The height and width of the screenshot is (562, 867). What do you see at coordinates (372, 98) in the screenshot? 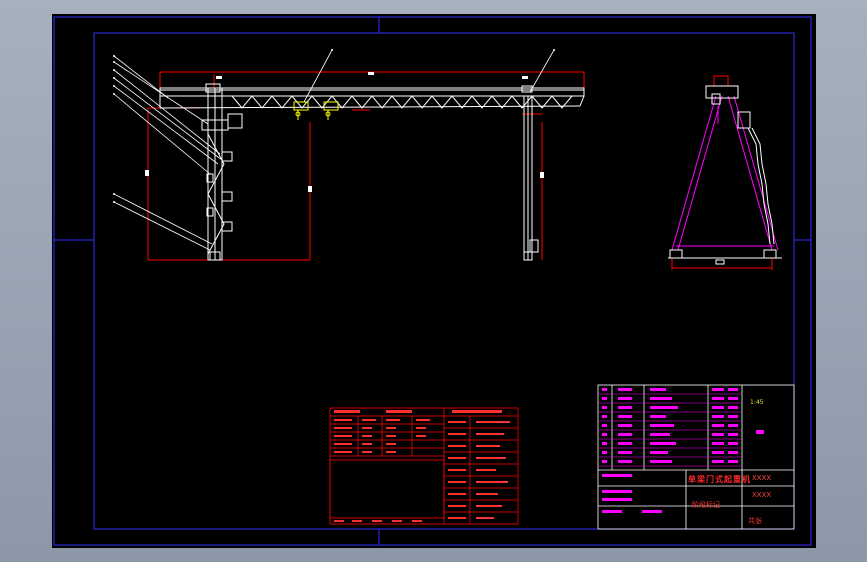
I see `main-girder` at bounding box center [372, 98].